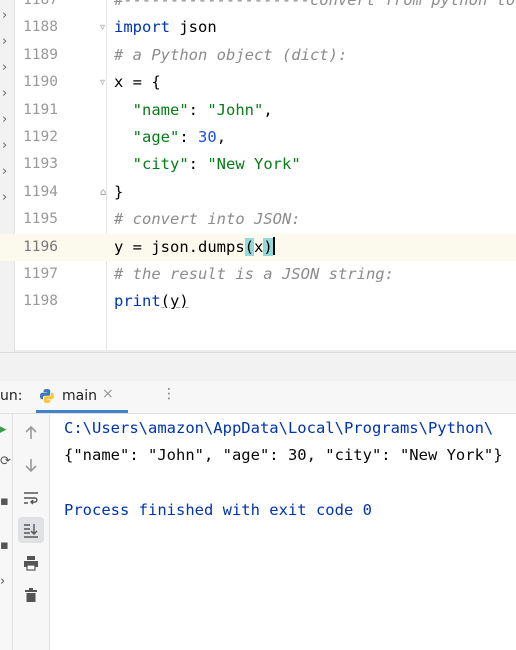 The width and height of the screenshot is (516, 650). I want to click on line-number: 1187, so click(40, 4).